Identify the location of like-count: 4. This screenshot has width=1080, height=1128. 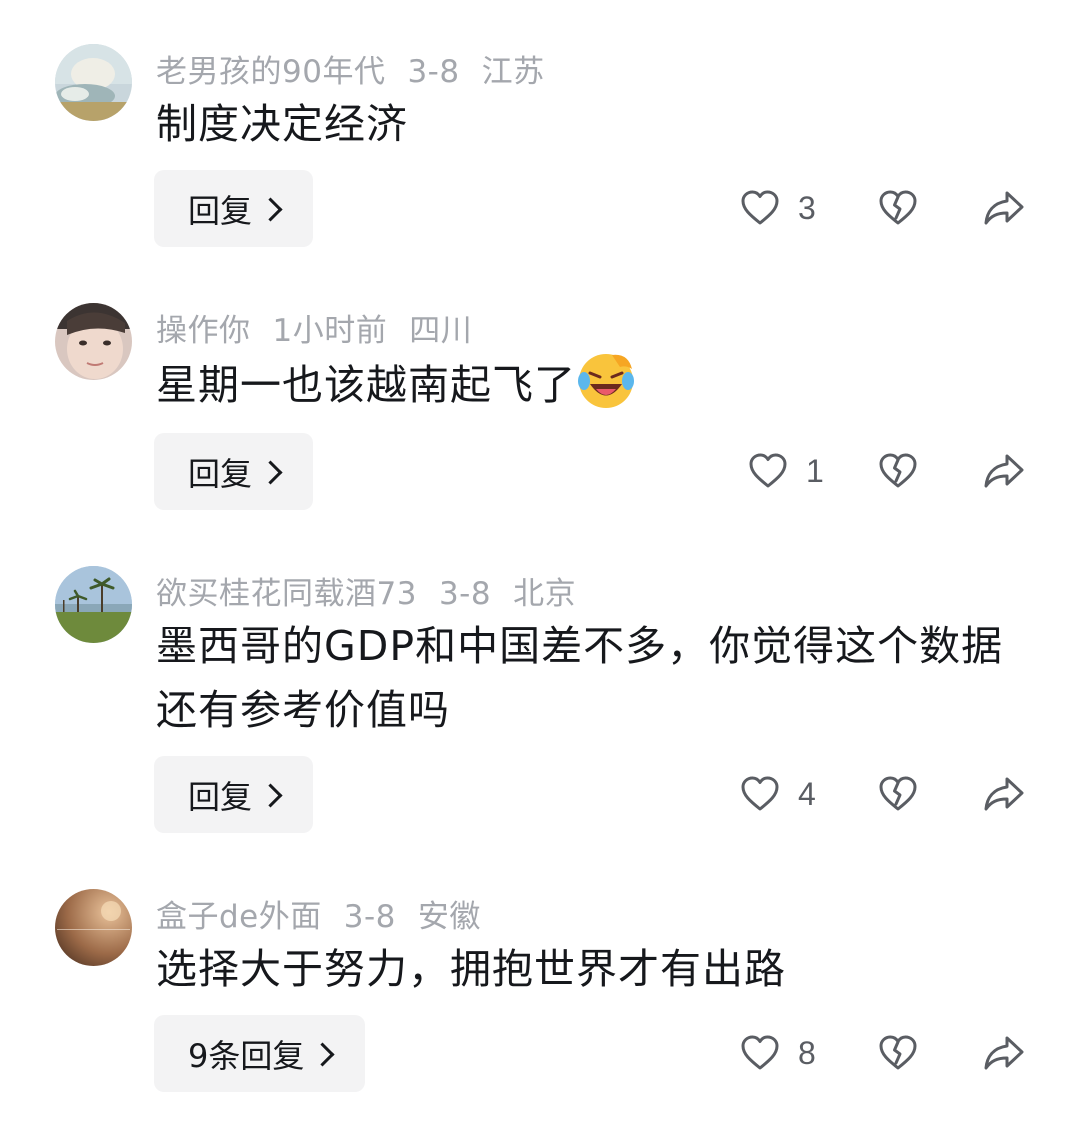
(807, 793).